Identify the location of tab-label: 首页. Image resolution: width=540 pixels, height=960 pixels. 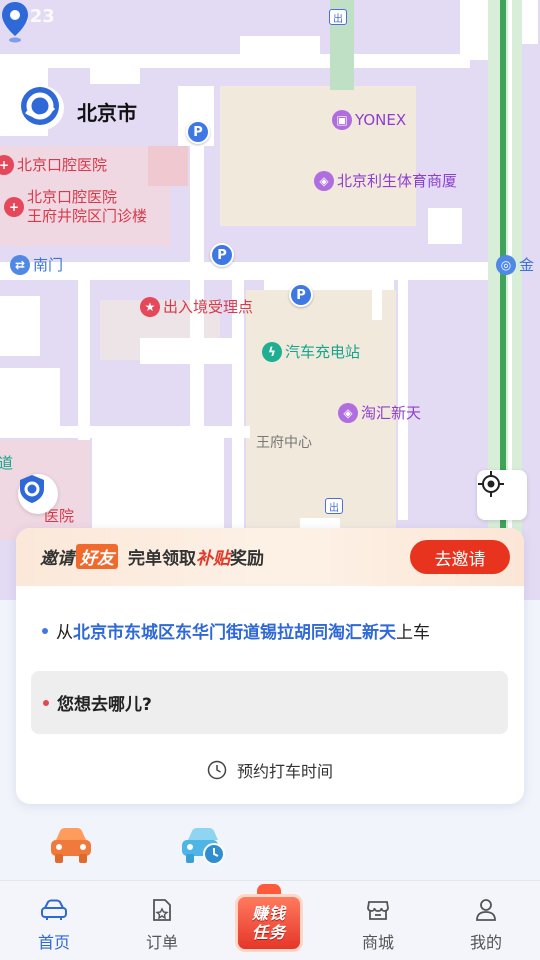
(53, 942).